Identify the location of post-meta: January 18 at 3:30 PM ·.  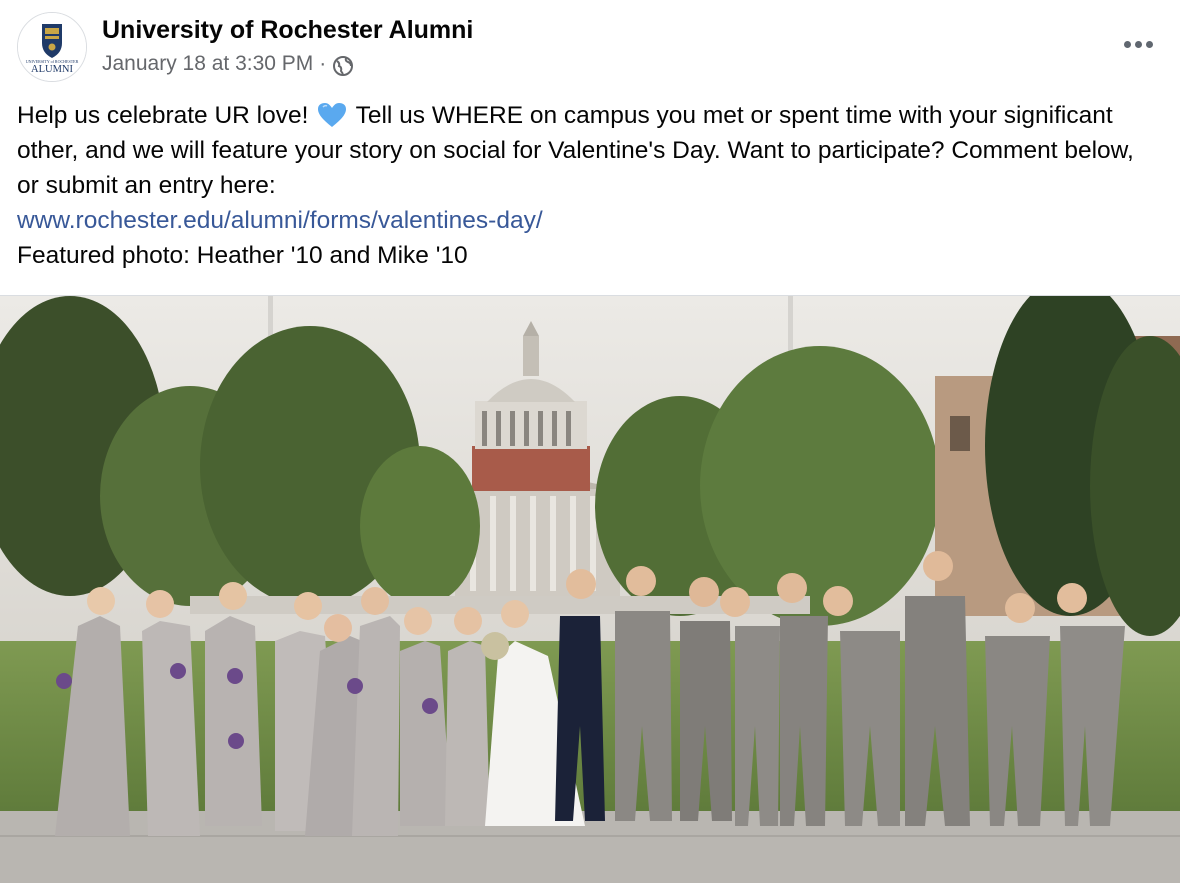
(228, 64).